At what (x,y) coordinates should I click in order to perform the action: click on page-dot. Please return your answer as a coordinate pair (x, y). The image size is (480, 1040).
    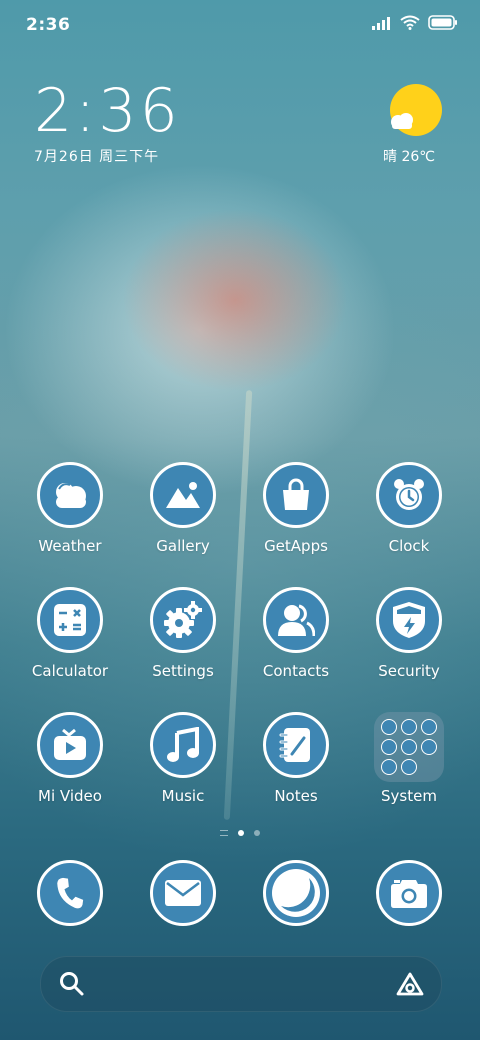
    Looking at the image, I should click on (257, 833).